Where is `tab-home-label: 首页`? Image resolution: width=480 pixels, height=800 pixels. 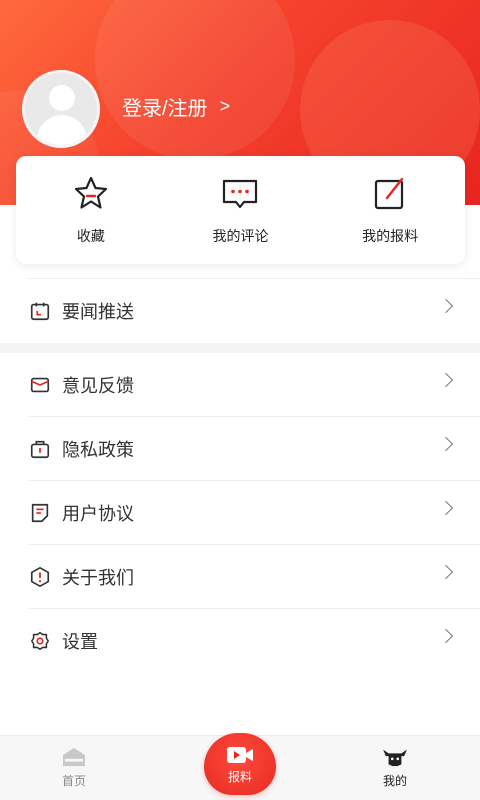
tab-home-label: 首页 is located at coordinates (73, 781).